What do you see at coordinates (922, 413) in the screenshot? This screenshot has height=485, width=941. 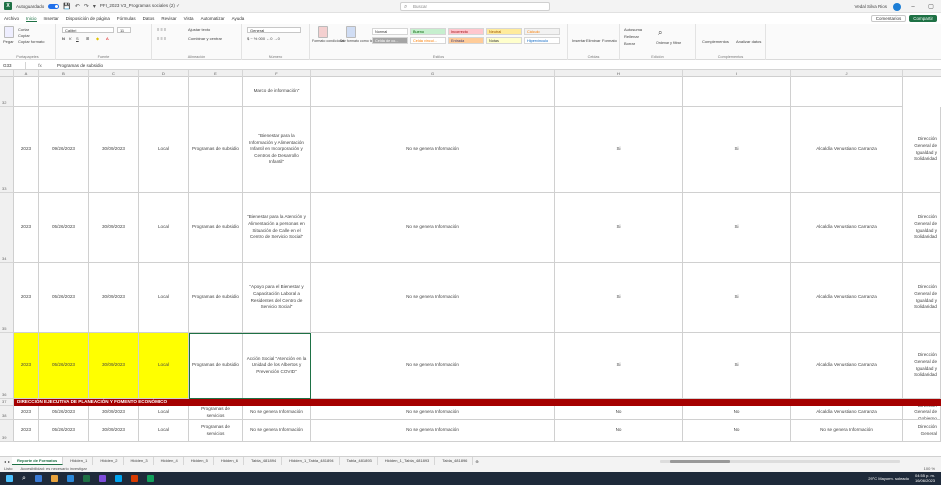 I see `cell-k: Dirección General de Gobierno` at bounding box center [922, 413].